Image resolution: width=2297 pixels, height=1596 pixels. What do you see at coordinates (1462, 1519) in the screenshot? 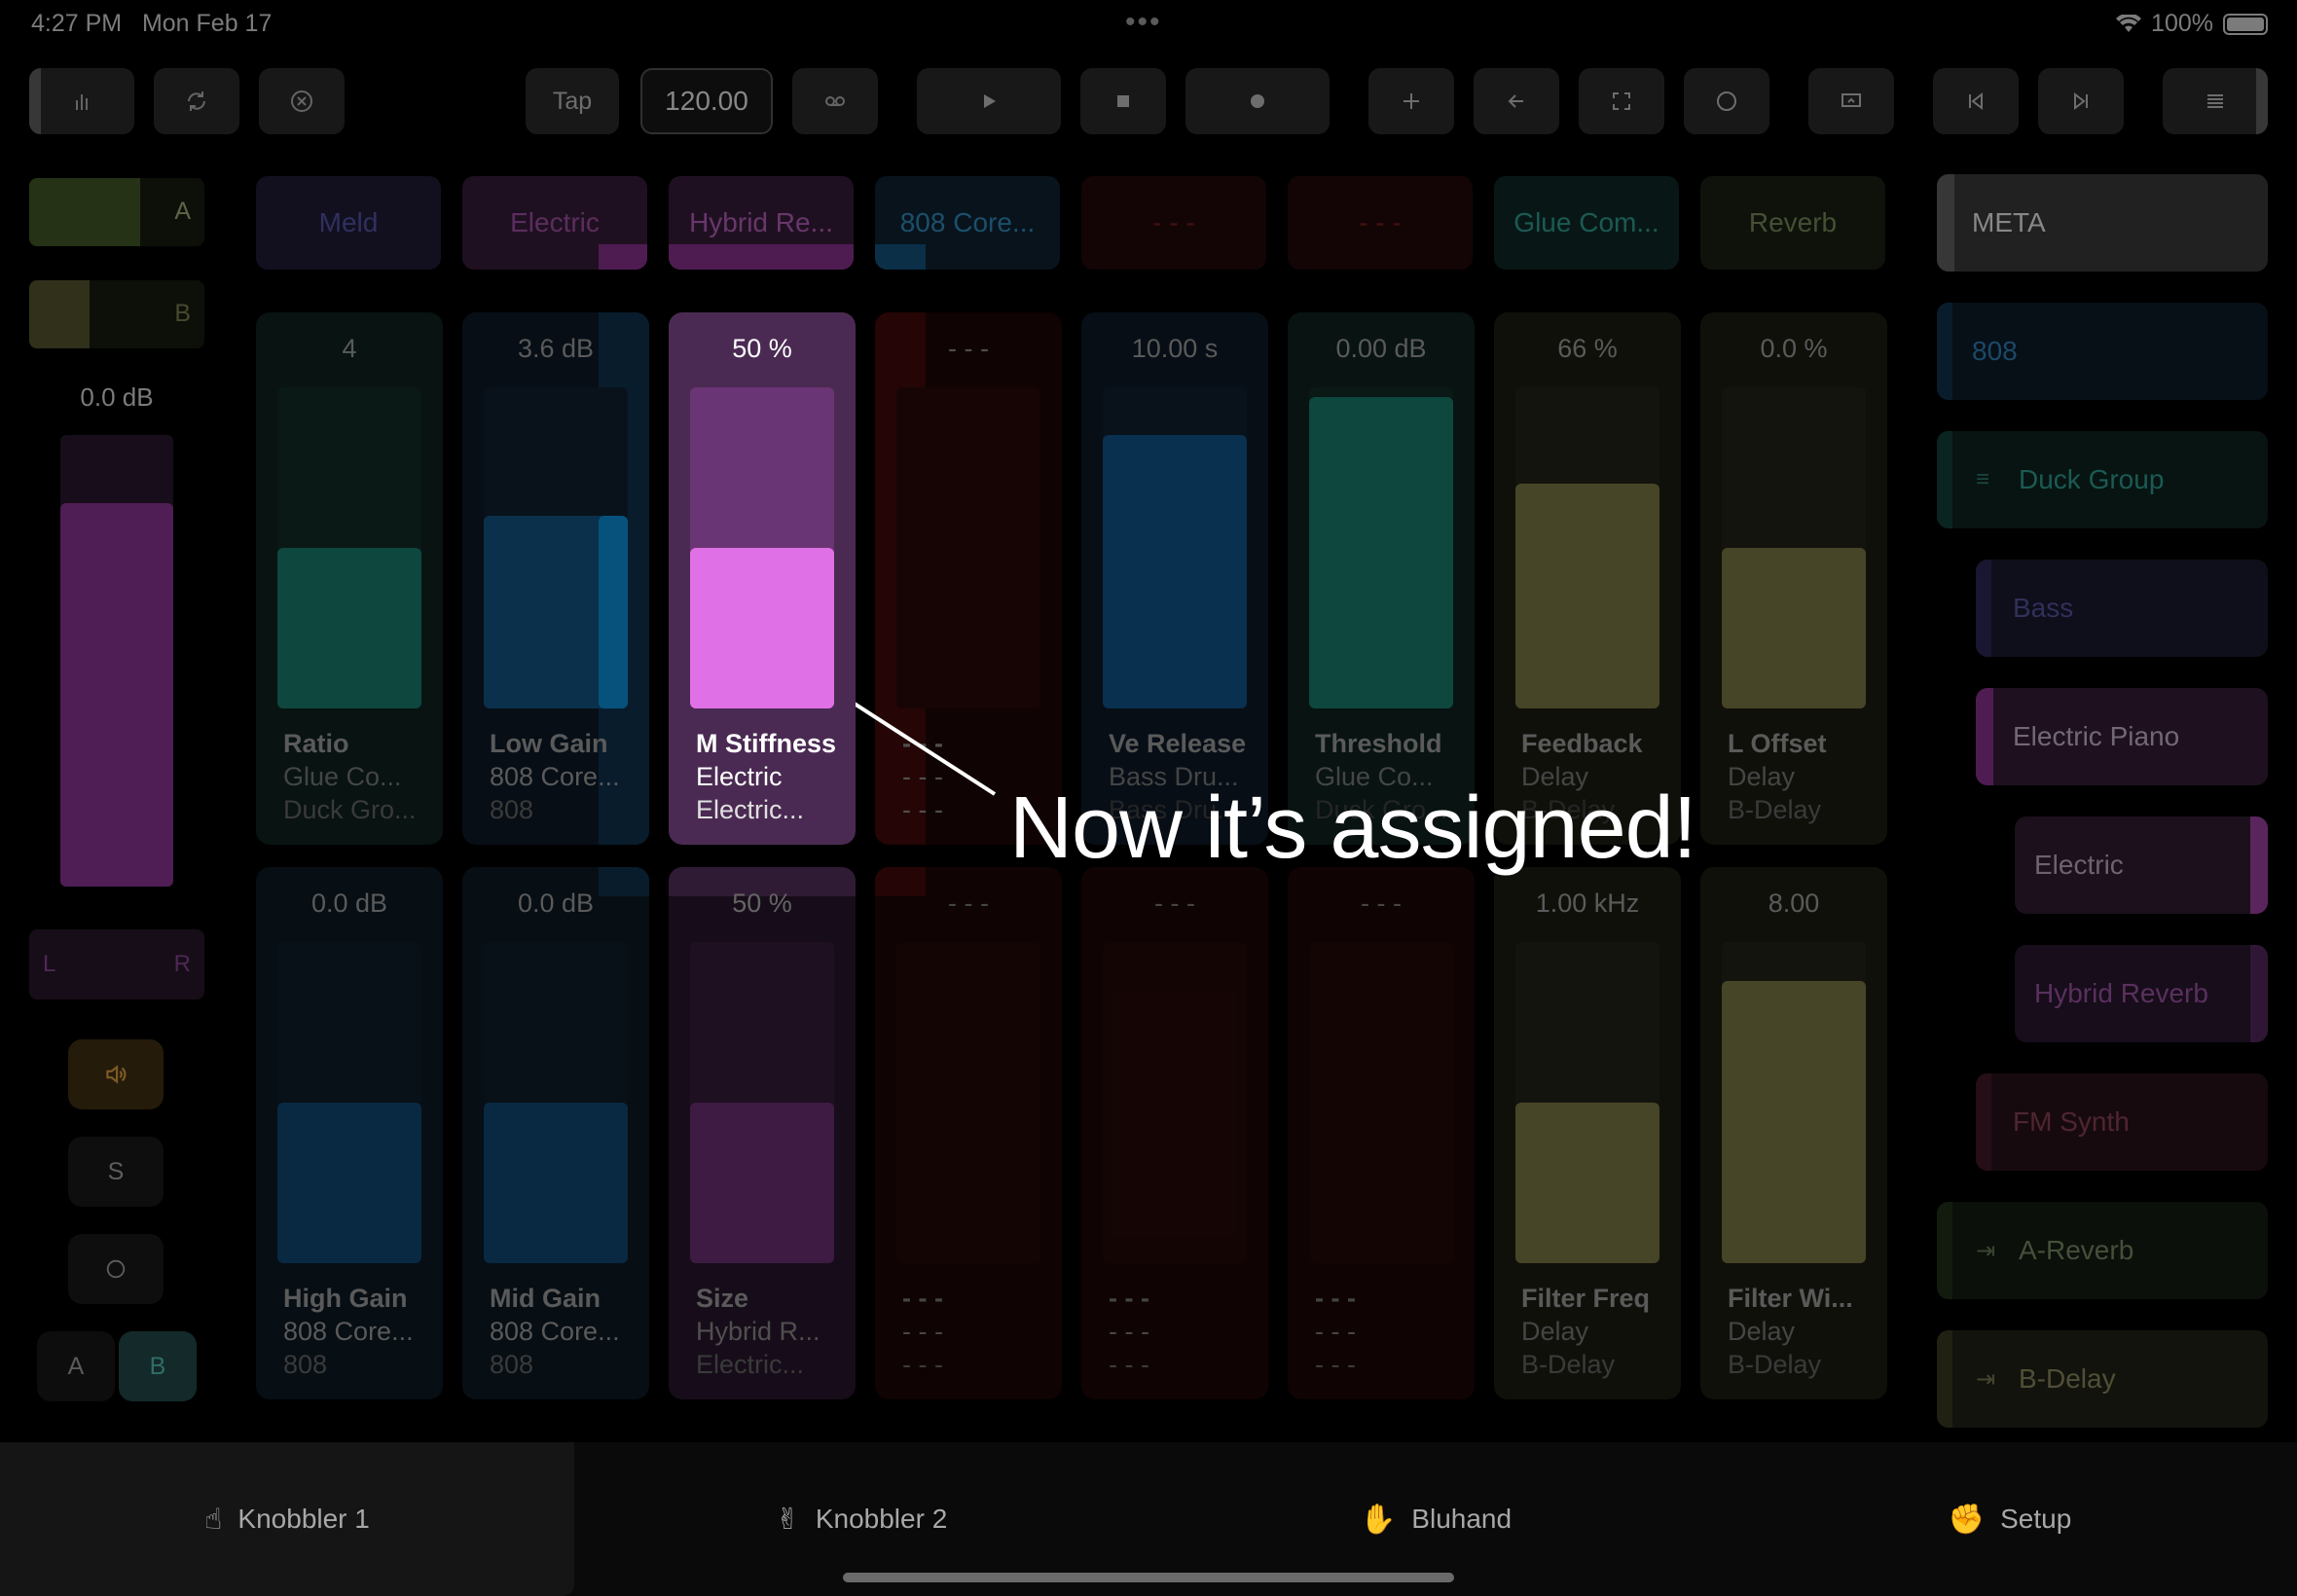
I see `tab-label: Bluhand` at bounding box center [1462, 1519].